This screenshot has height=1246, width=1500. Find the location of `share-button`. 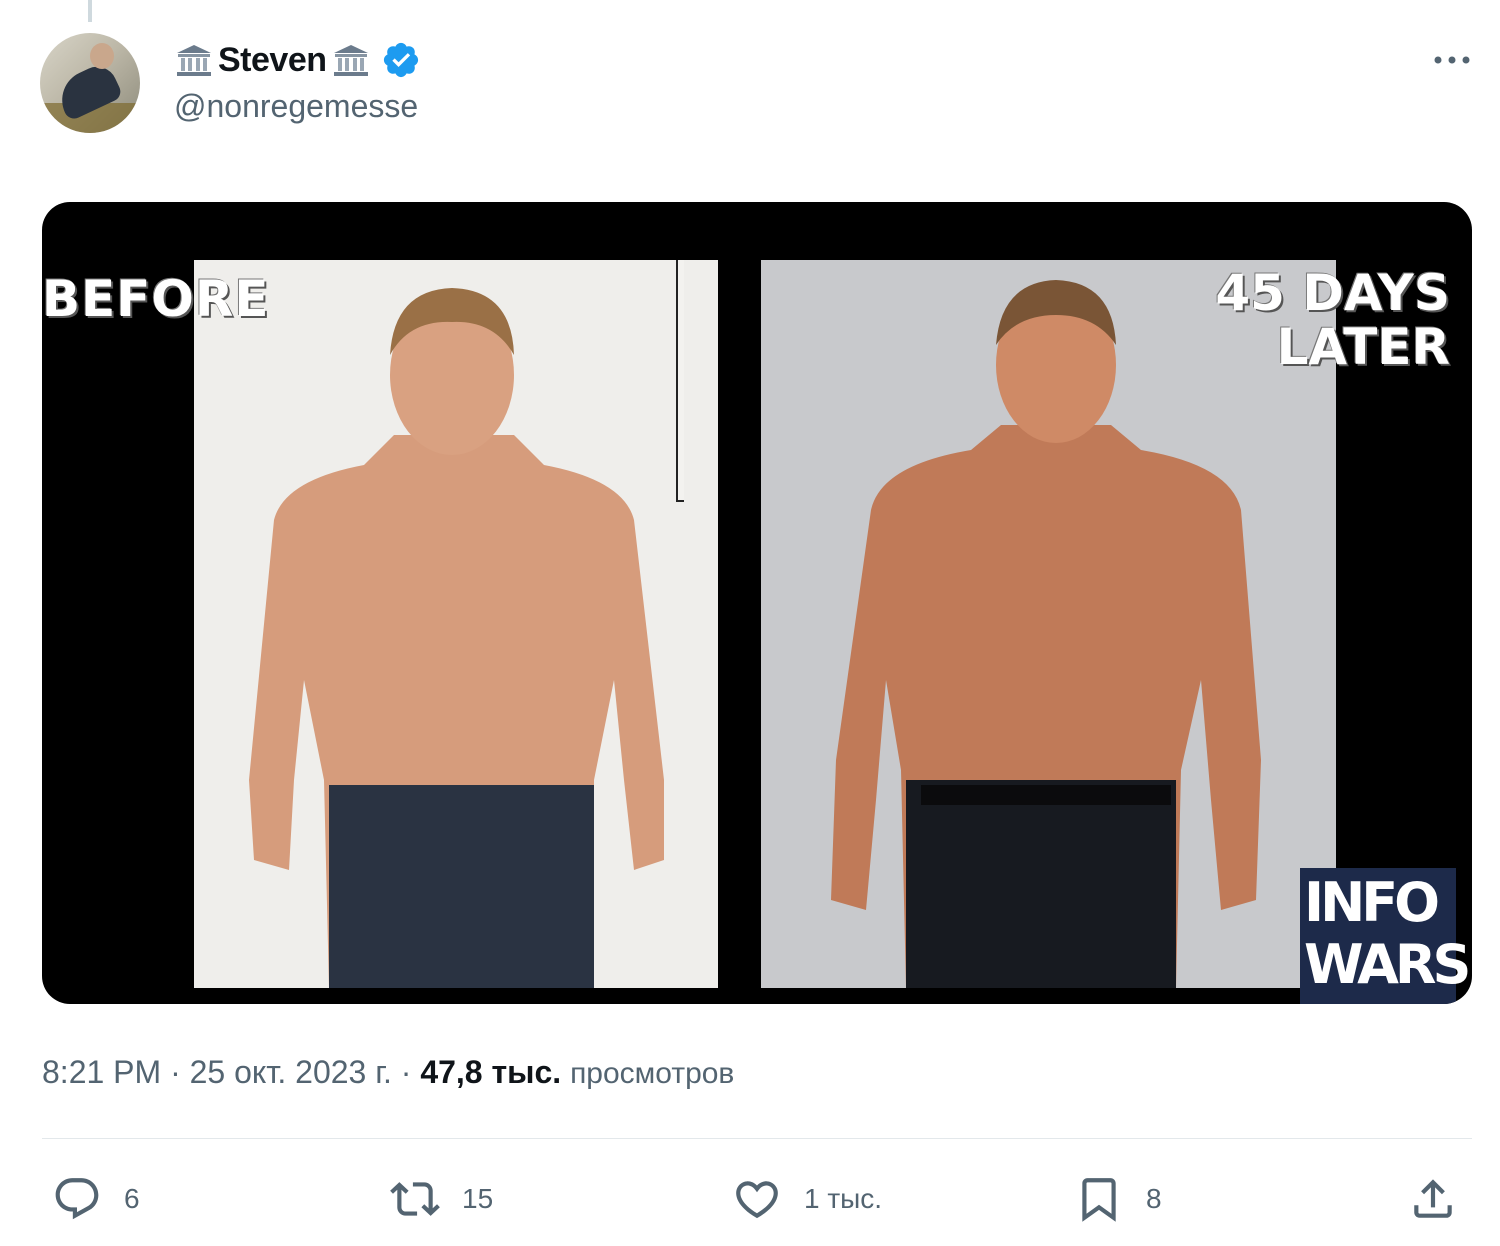

share-button is located at coordinates (1433, 1199).